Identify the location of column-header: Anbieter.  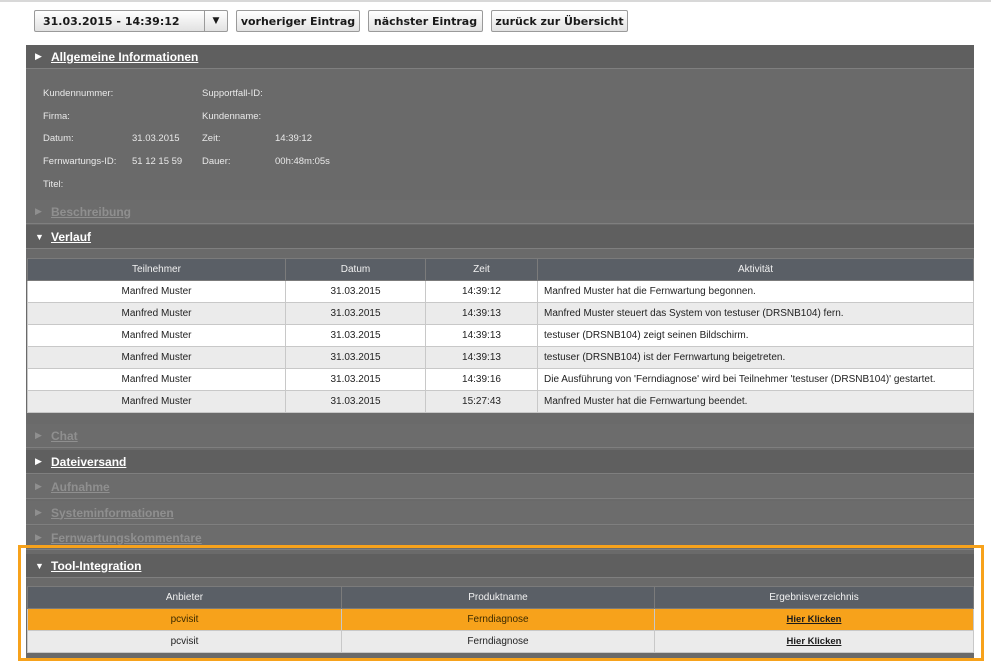
(184, 597).